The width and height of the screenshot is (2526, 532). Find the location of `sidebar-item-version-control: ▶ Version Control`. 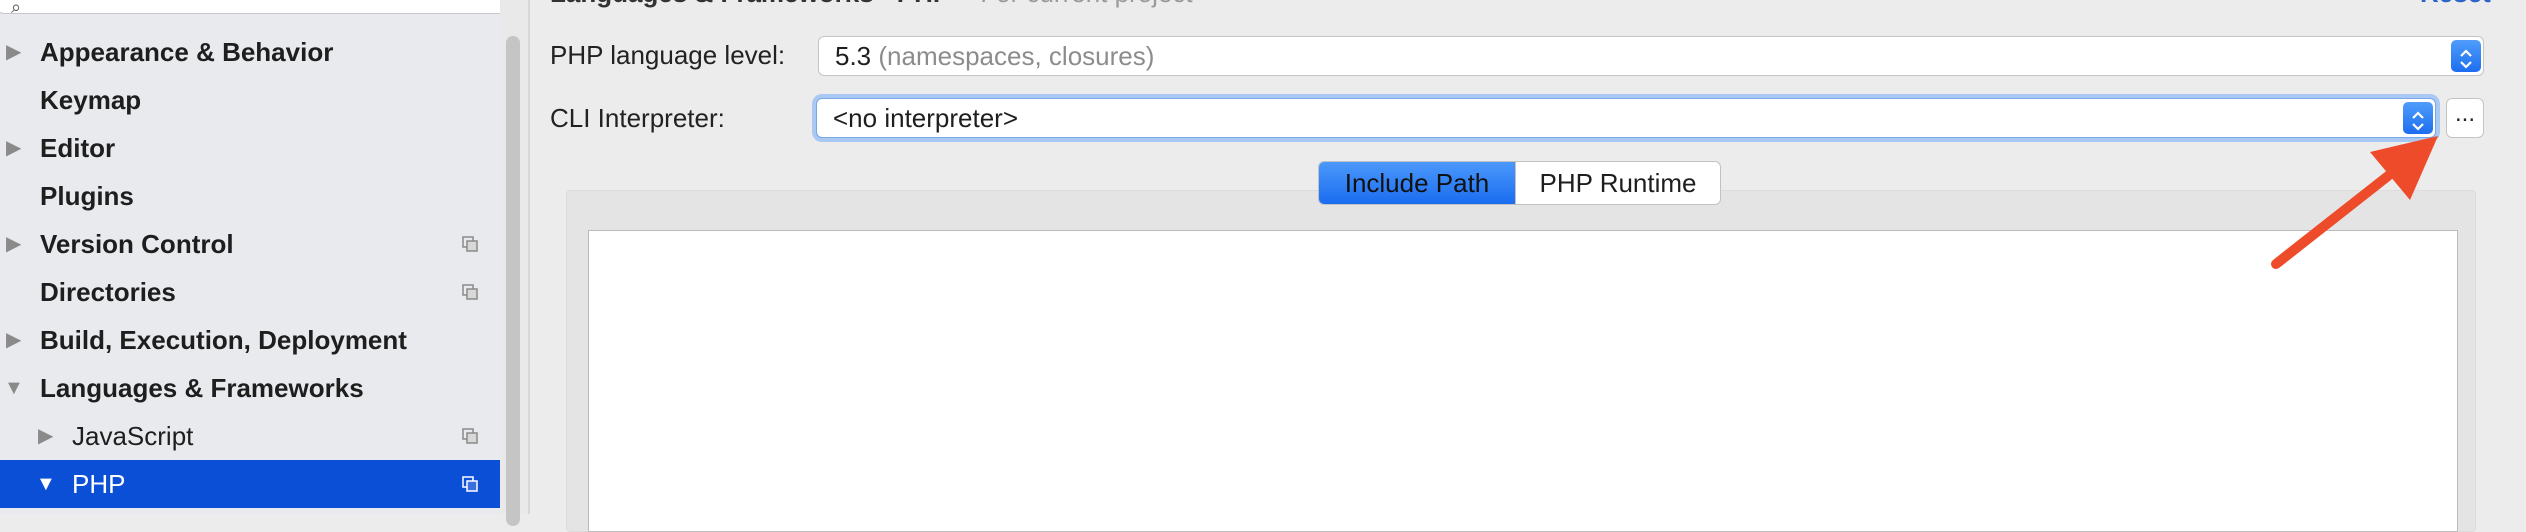

sidebar-item-version-control: ▶ Version Control is located at coordinates (250, 244).